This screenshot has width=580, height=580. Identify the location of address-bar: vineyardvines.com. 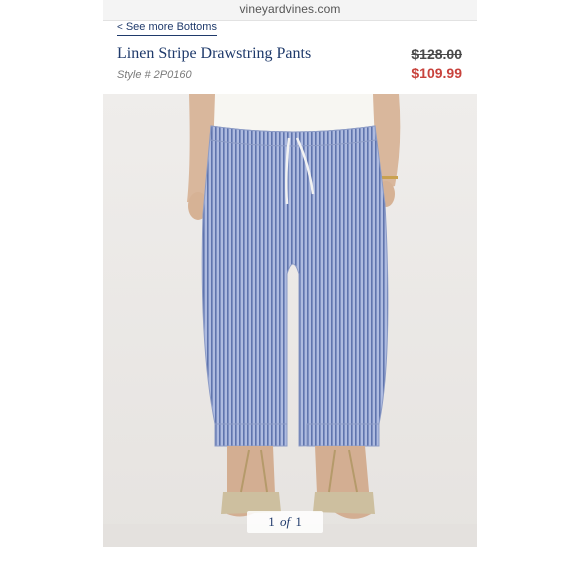
(290, 10).